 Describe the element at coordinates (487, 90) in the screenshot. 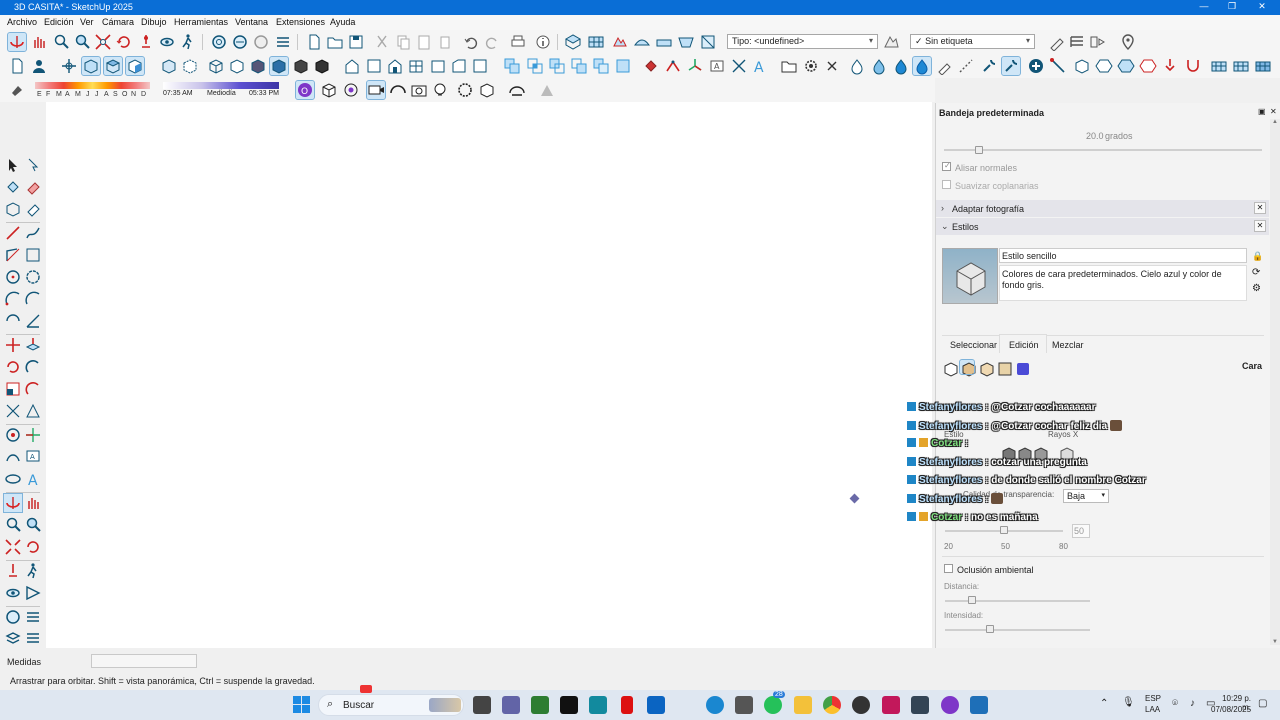

I see `material-cube-icon` at that location.